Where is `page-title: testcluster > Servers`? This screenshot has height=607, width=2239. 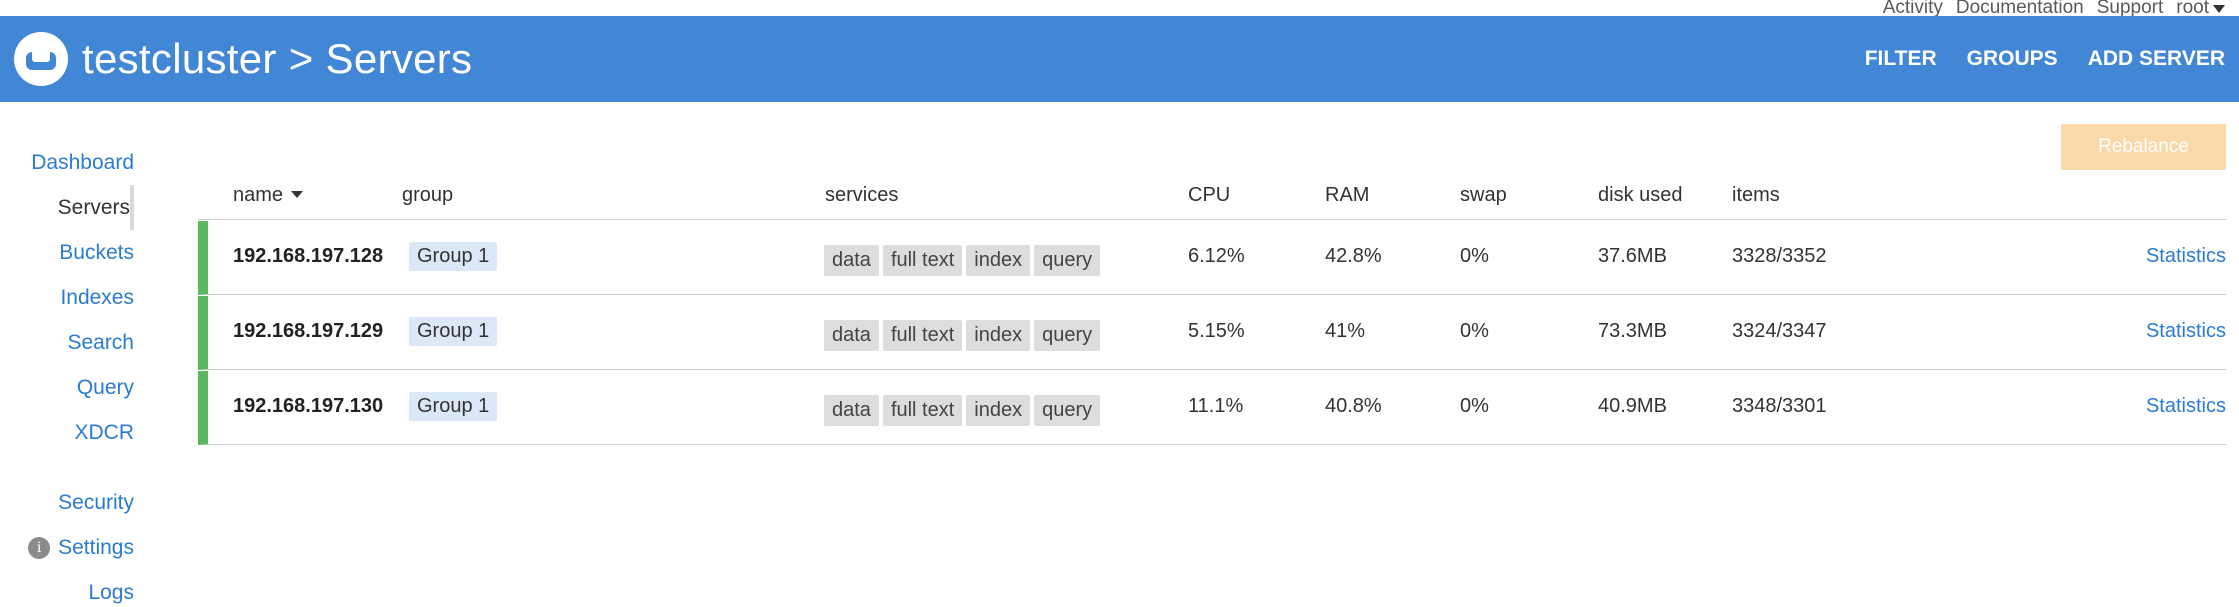
page-title: testcluster > Servers is located at coordinates (277, 59).